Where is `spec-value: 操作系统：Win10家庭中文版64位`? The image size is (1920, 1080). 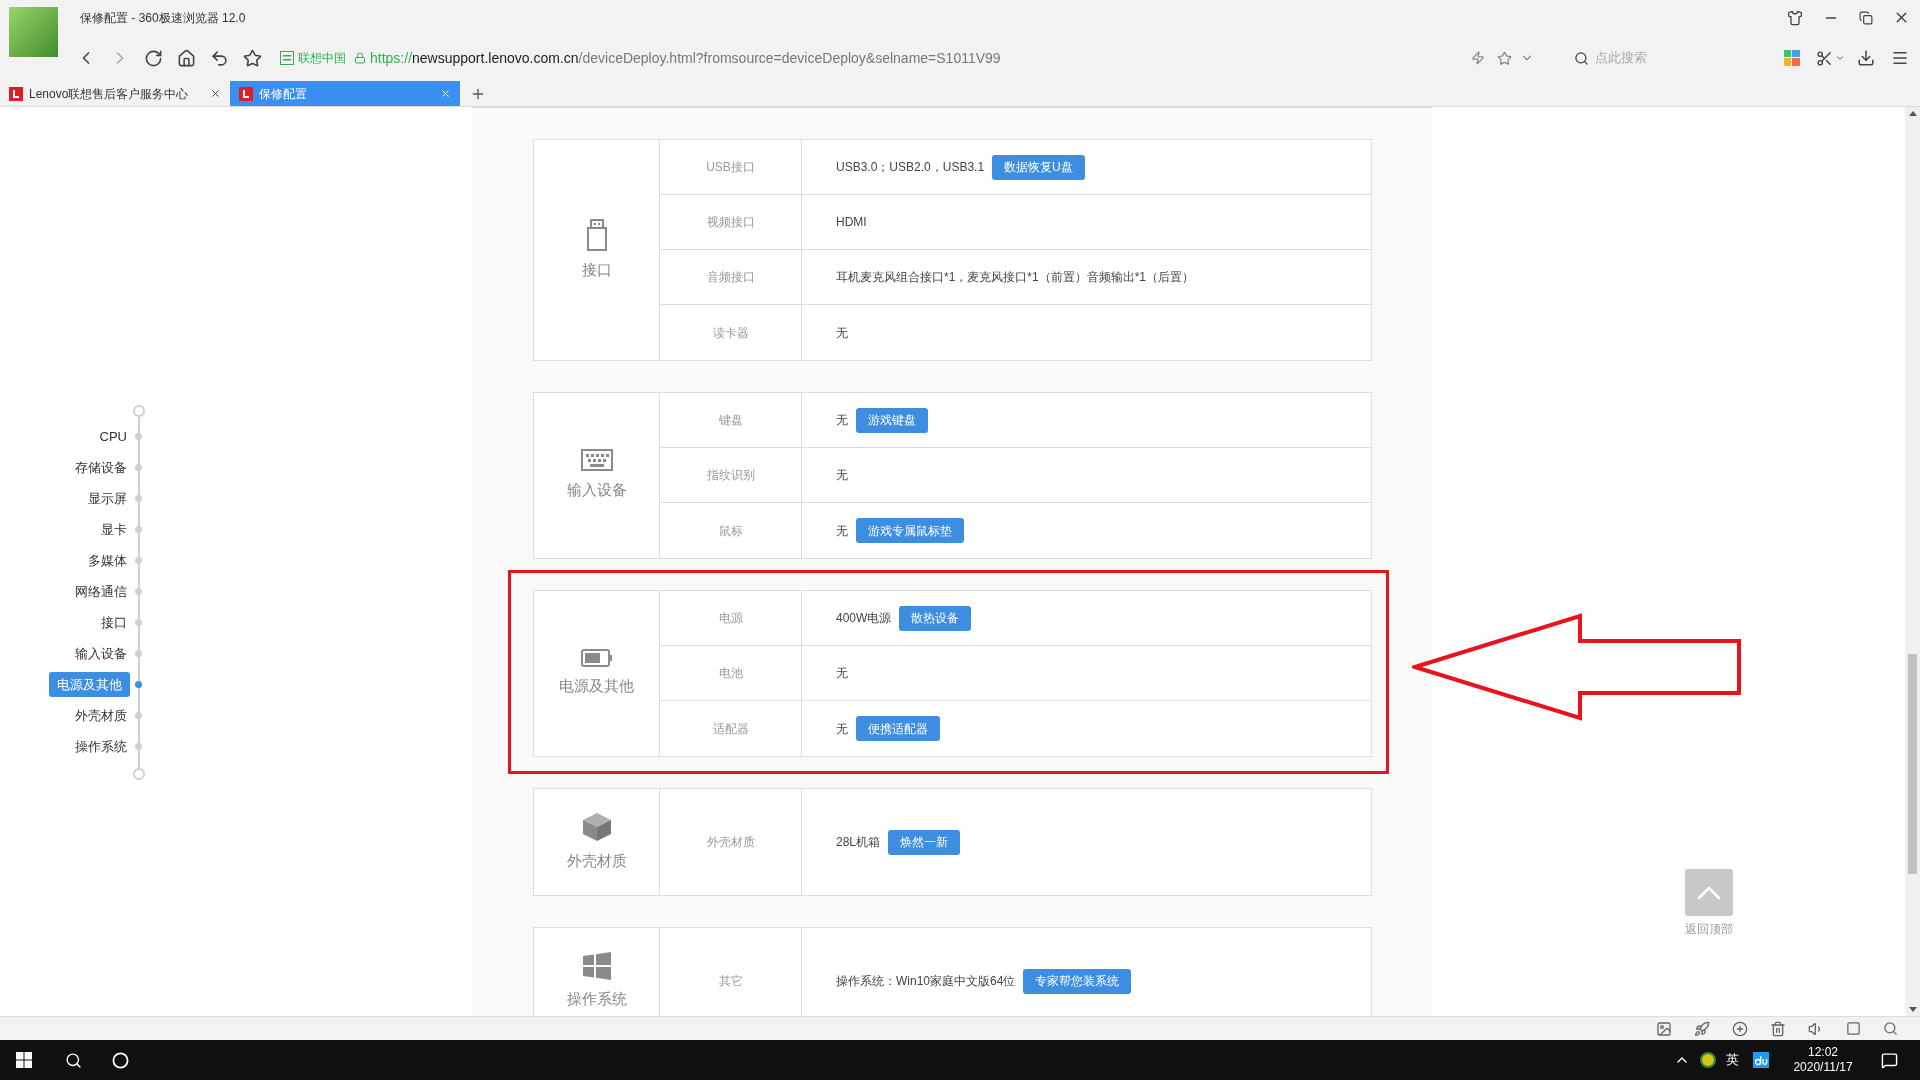
spec-value: 操作系统：Win10家庭中文版64位 is located at coordinates (926, 981).